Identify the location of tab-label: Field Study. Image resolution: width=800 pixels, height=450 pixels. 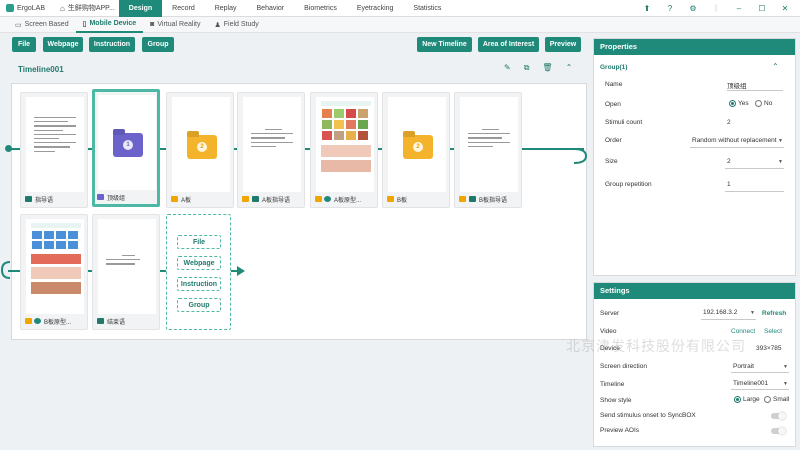
(241, 24).